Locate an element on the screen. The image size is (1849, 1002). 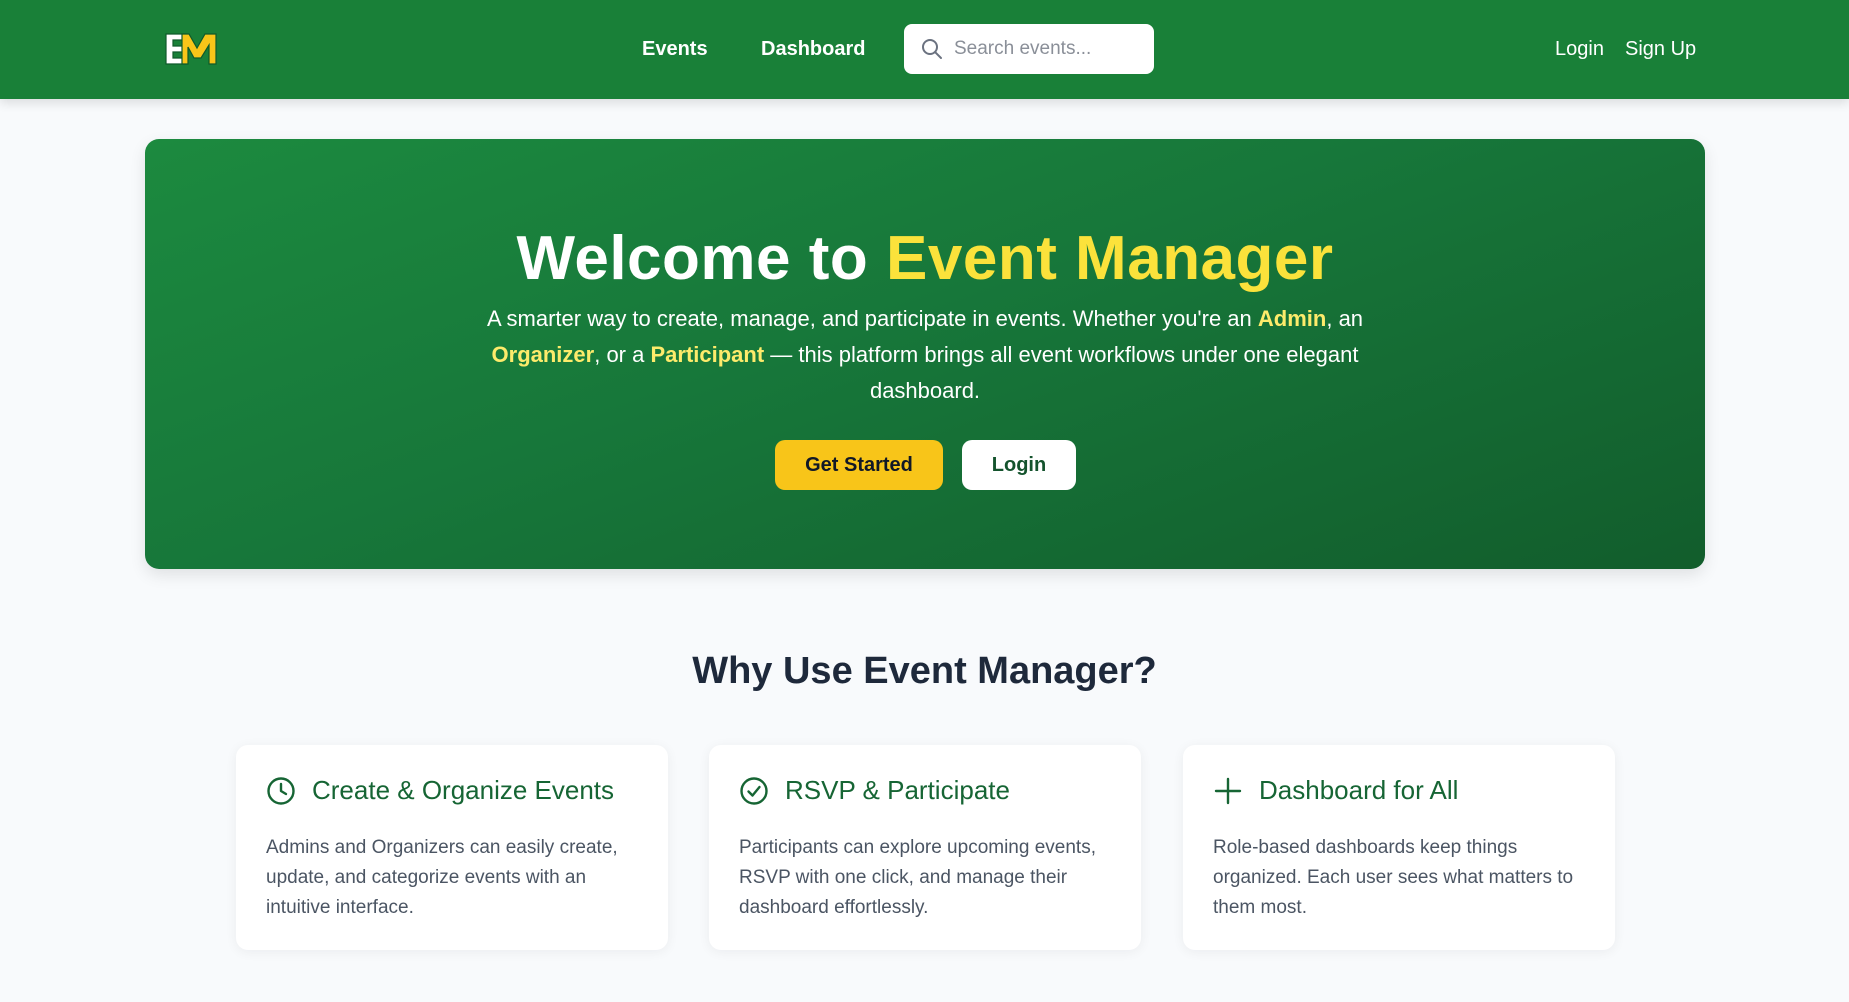
hero-title: Welcome to Event Manager is located at coordinates (925, 258).